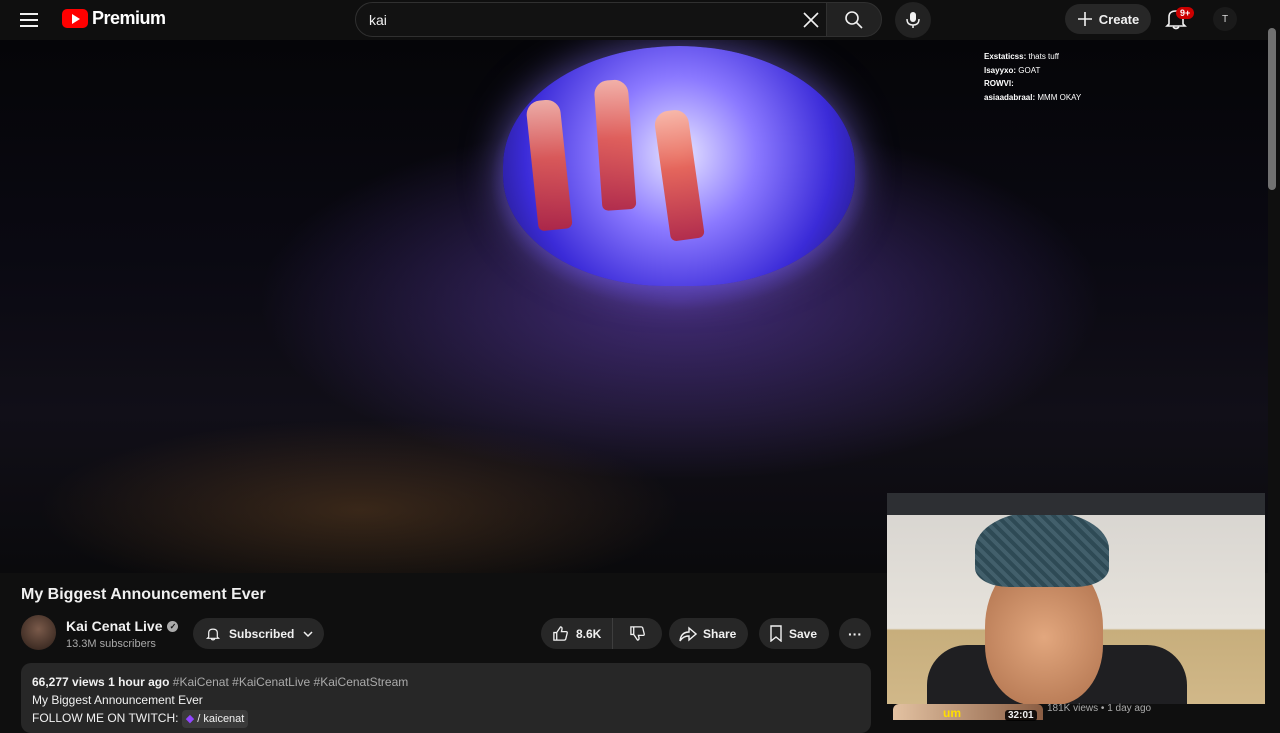 The height and width of the screenshot is (733, 1280). I want to click on channel-name-link: Kai Cenat Live ✓, so click(122, 626).